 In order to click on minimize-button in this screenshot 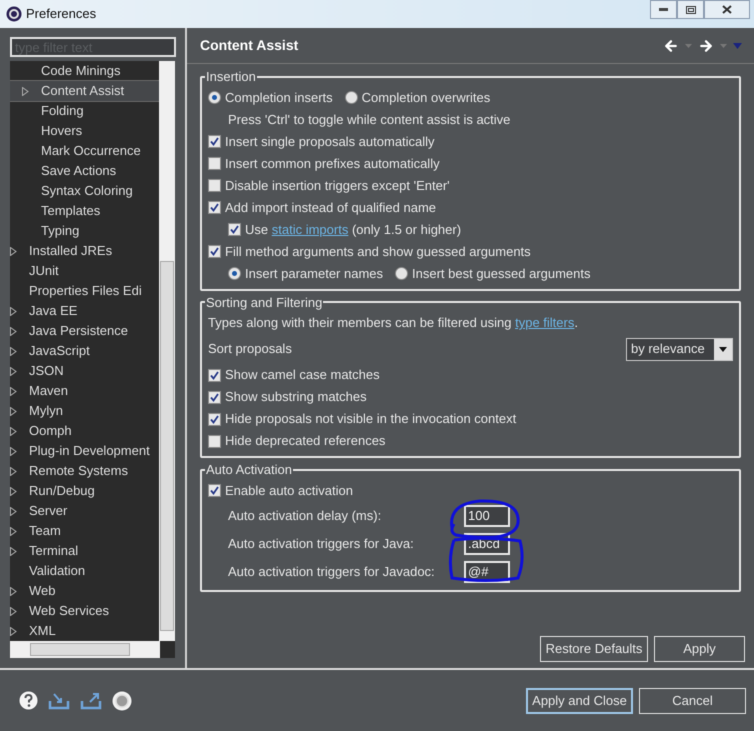, I will do `click(663, 9)`.